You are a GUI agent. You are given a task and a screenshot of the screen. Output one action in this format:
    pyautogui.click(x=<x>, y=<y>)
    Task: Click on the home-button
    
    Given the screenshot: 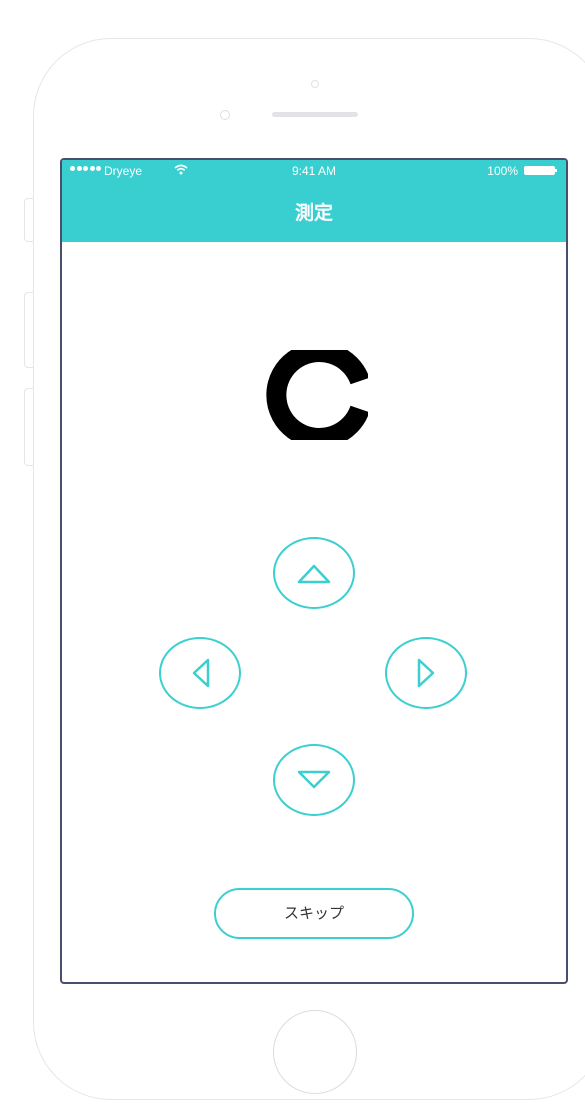 What is the action you would take?
    pyautogui.click(x=315, y=1052)
    